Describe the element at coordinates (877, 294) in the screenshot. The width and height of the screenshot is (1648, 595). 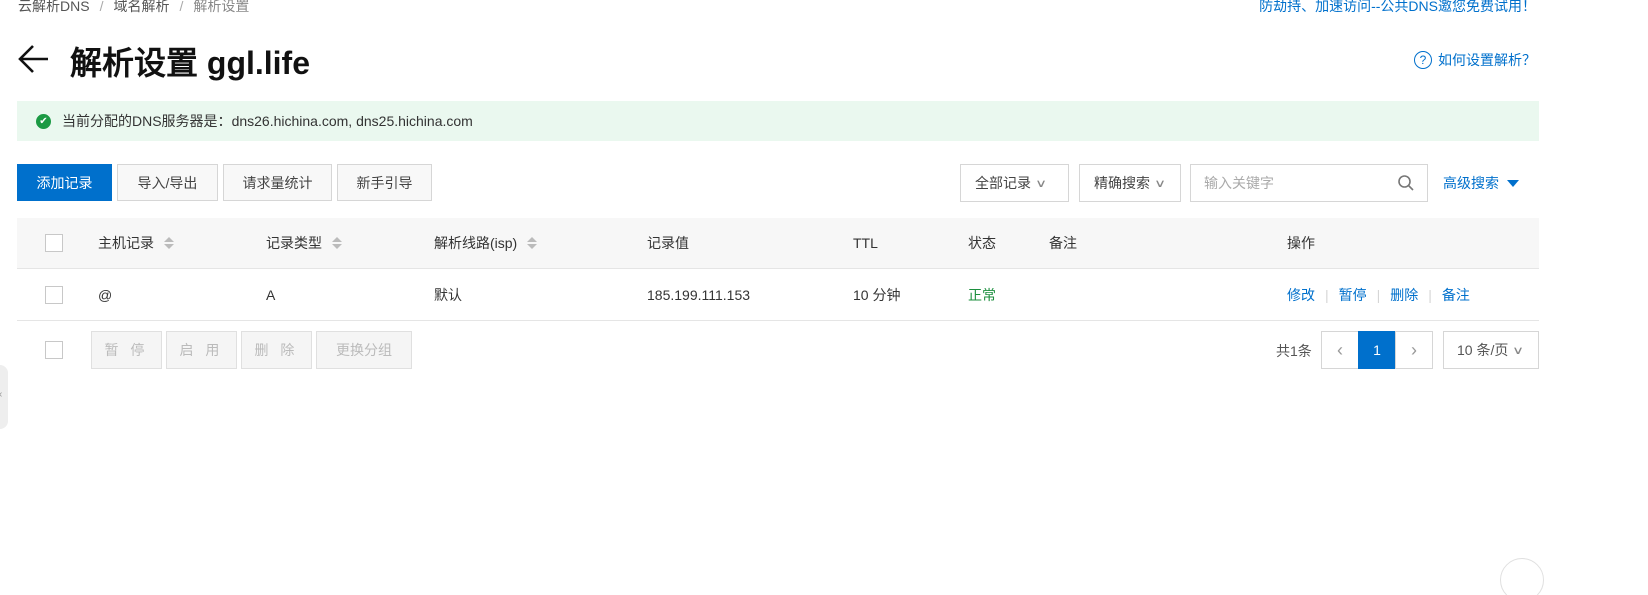
I see `row-ttl: 10 分钟` at that location.